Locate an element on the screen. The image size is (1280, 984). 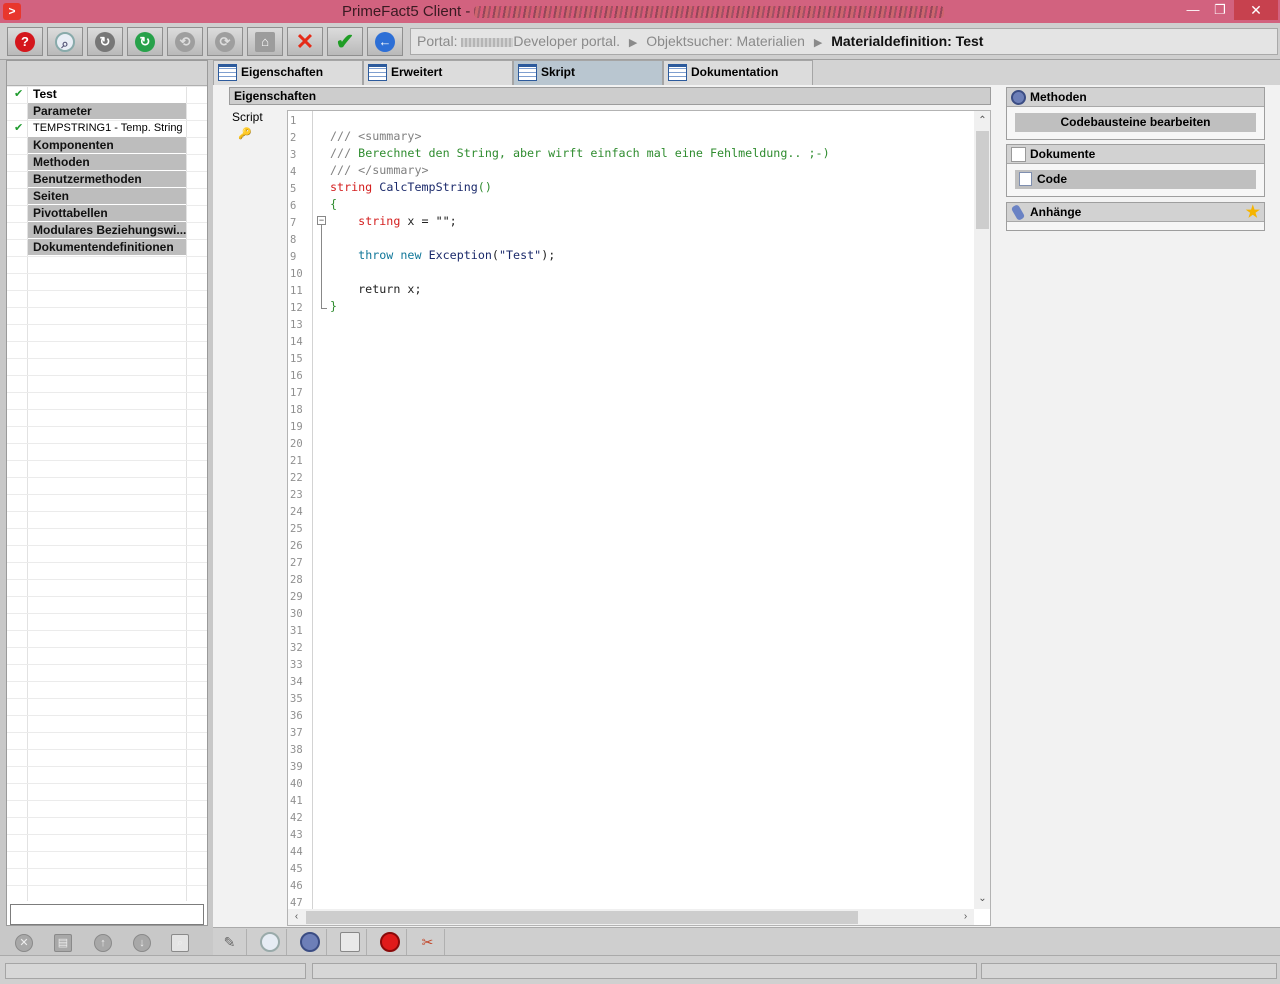
cancel-button: ✕ is located at coordinates (305, 41).